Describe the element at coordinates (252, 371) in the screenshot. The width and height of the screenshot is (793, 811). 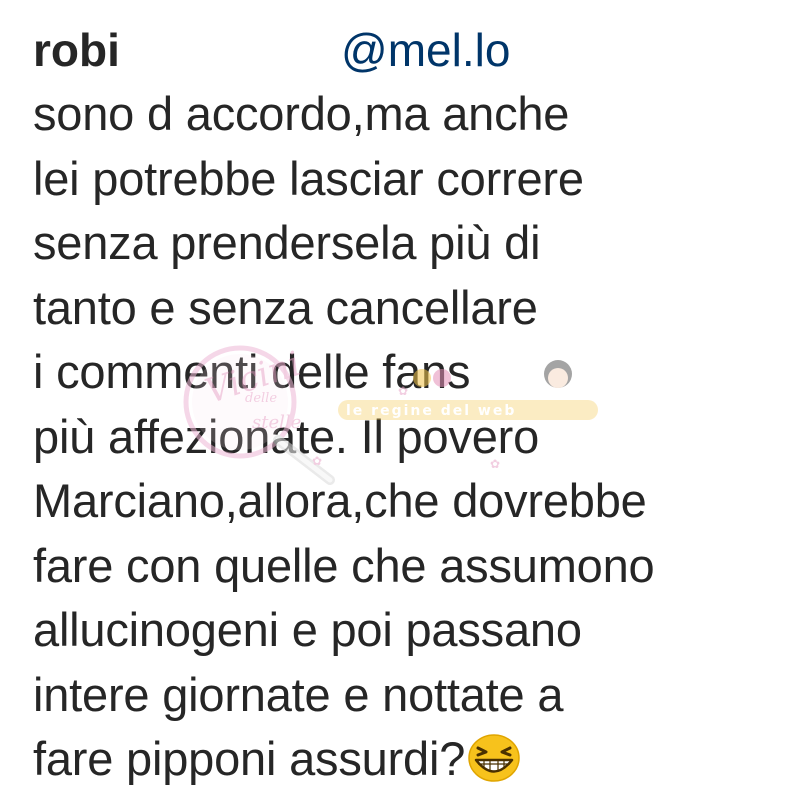
I see `comment-line: i commenti delle fans` at that location.